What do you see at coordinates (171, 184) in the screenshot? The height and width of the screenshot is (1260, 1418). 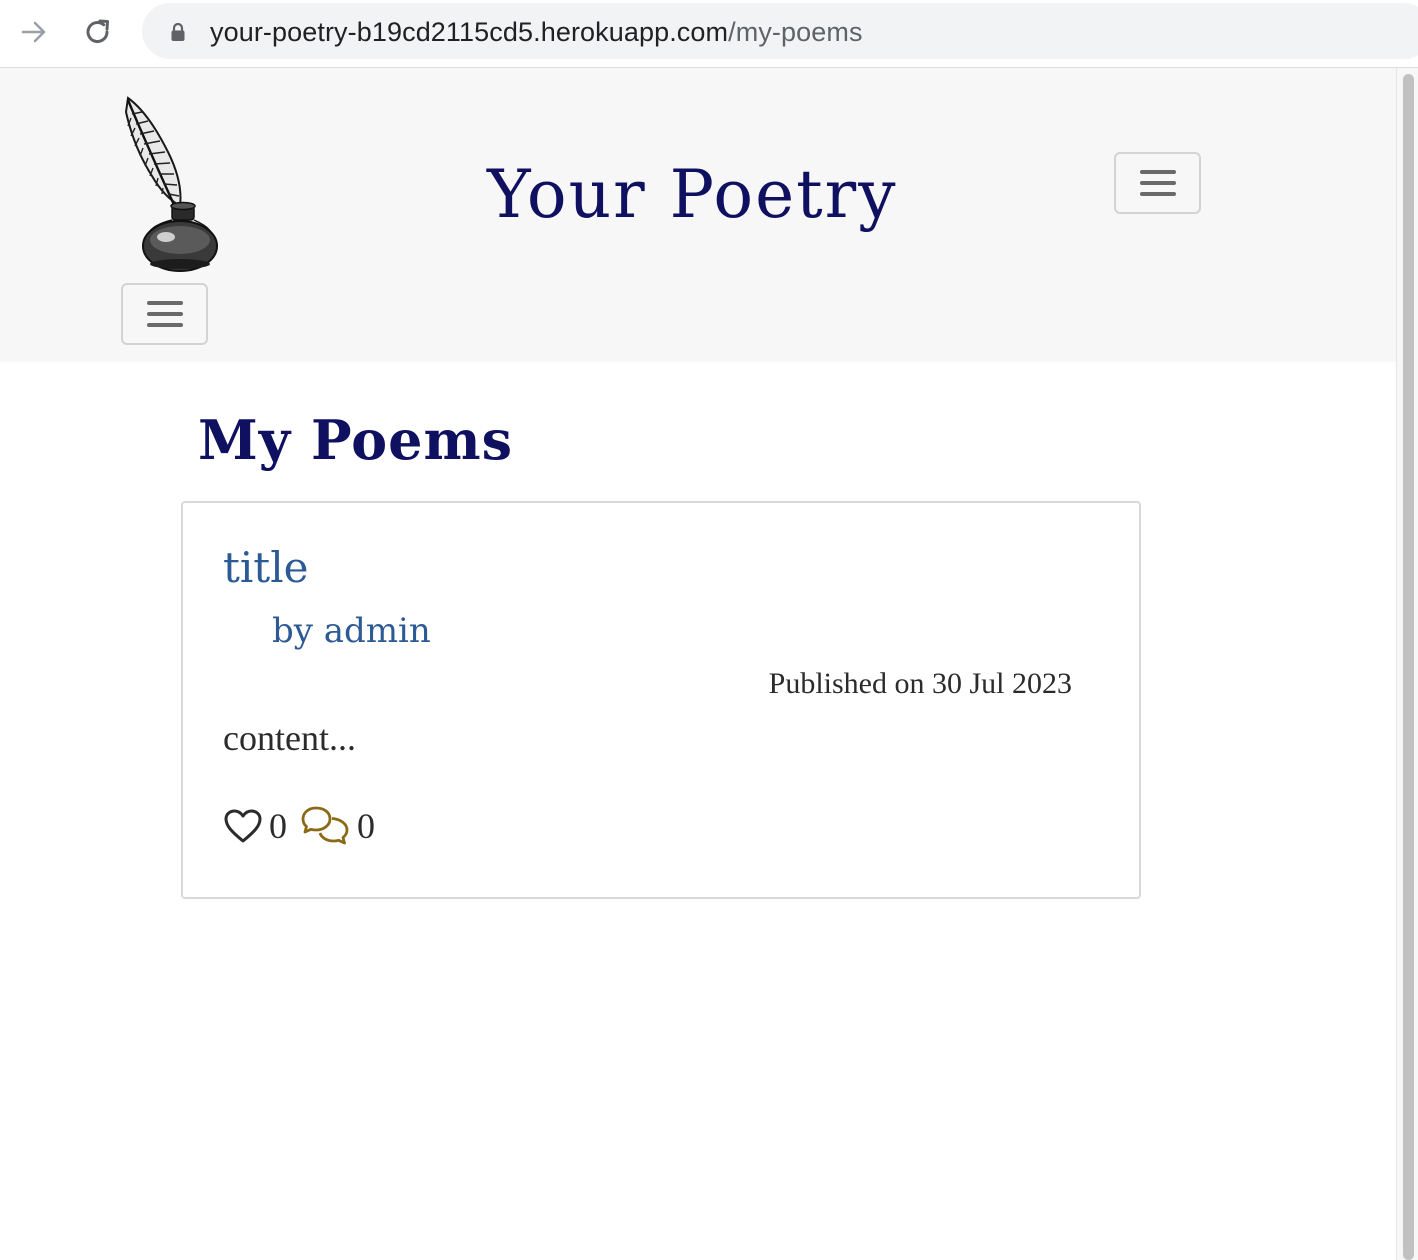 I see `quill-inkwell-logo` at bounding box center [171, 184].